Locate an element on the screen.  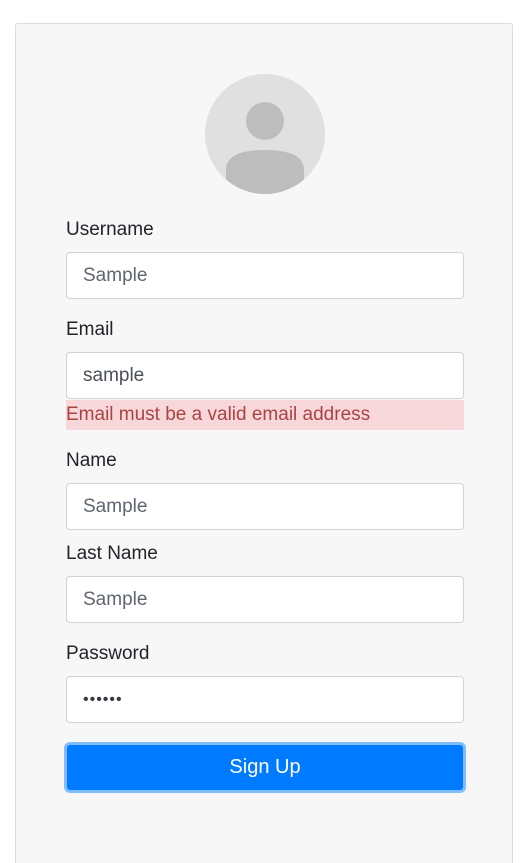
email-label: Email is located at coordinates (90, 329).